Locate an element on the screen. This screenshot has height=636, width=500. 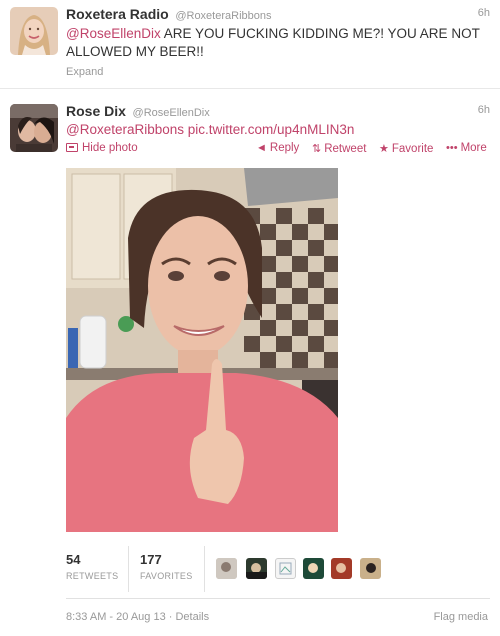
retweets-label: RETWEETS is located at coordinates (92, 576).